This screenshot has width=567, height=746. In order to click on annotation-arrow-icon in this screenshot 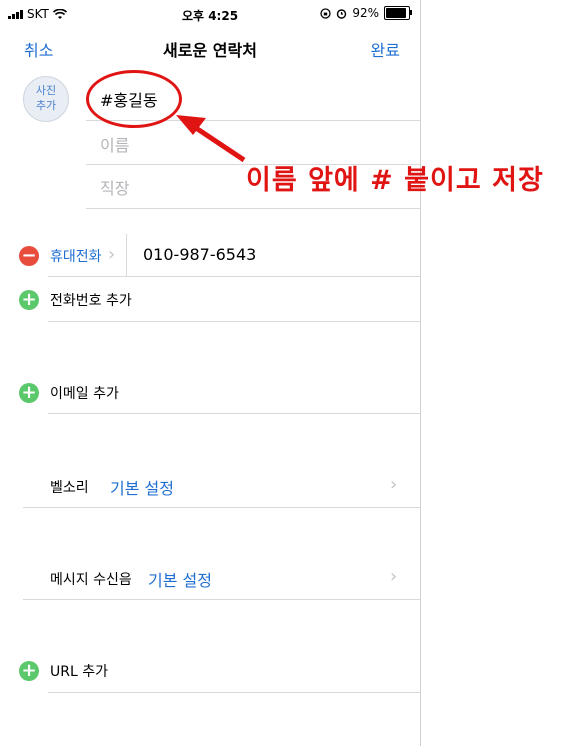, I will do `click(211, 139)`.